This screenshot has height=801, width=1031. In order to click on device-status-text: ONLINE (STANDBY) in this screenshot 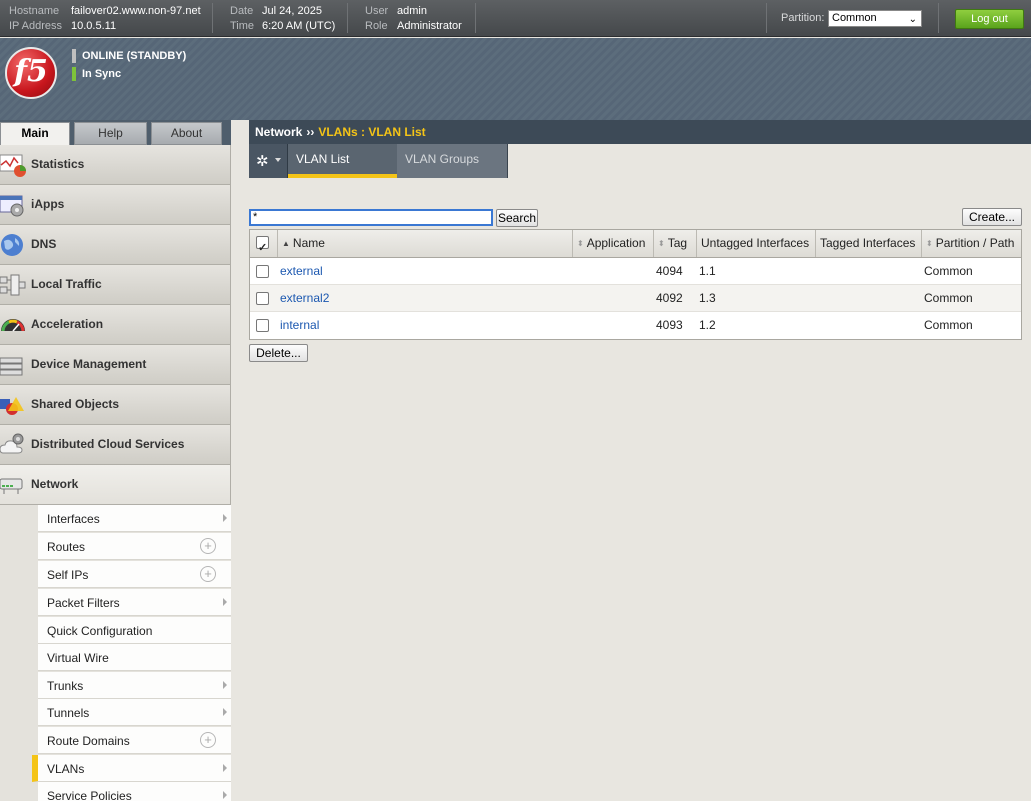, I will do `click(134, 56)`.